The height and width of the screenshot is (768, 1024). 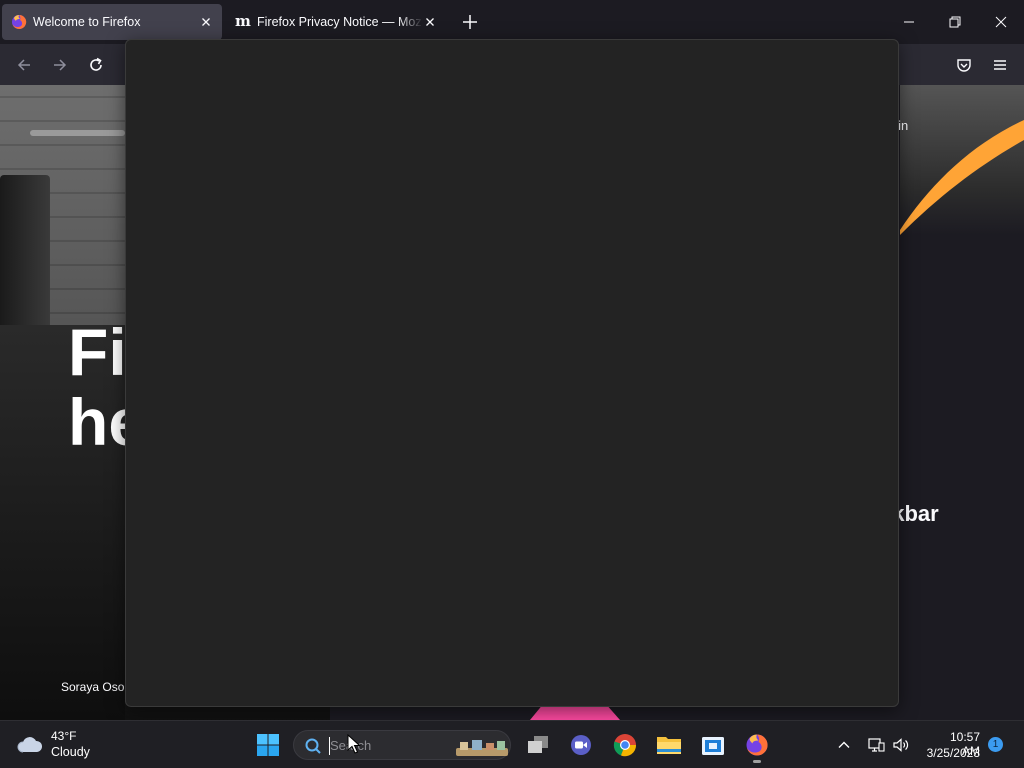 I want to click on application-menu-button, so click(x=1000, y=65).